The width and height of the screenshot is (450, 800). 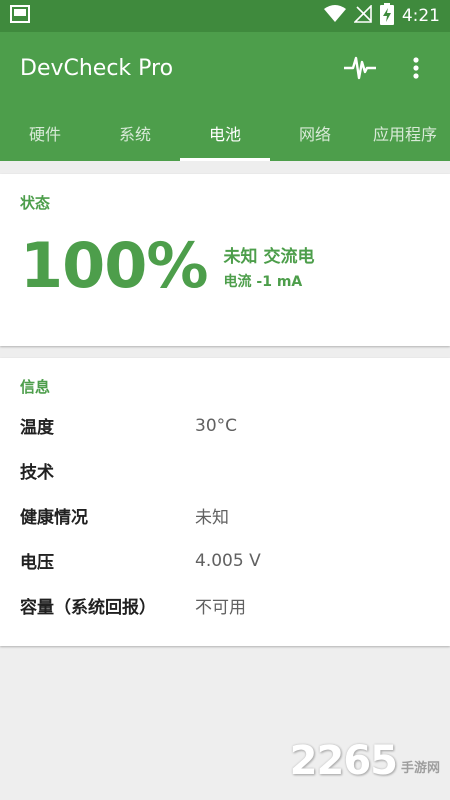 What do you see at coordinates (343, 761) in the screenshot?
I see `watermark-number: 2265` at bounding box center [343, 761].